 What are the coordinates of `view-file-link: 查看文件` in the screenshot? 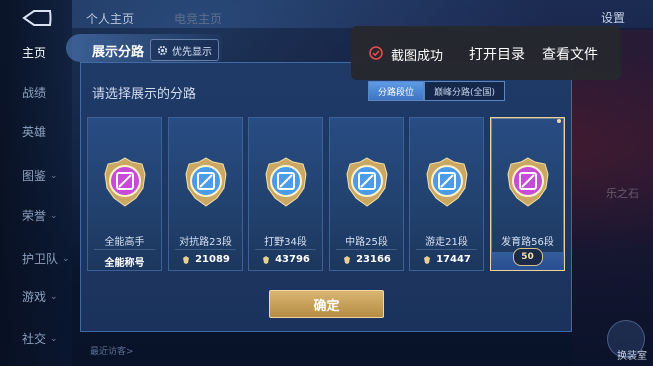 It's located at (570, 54).